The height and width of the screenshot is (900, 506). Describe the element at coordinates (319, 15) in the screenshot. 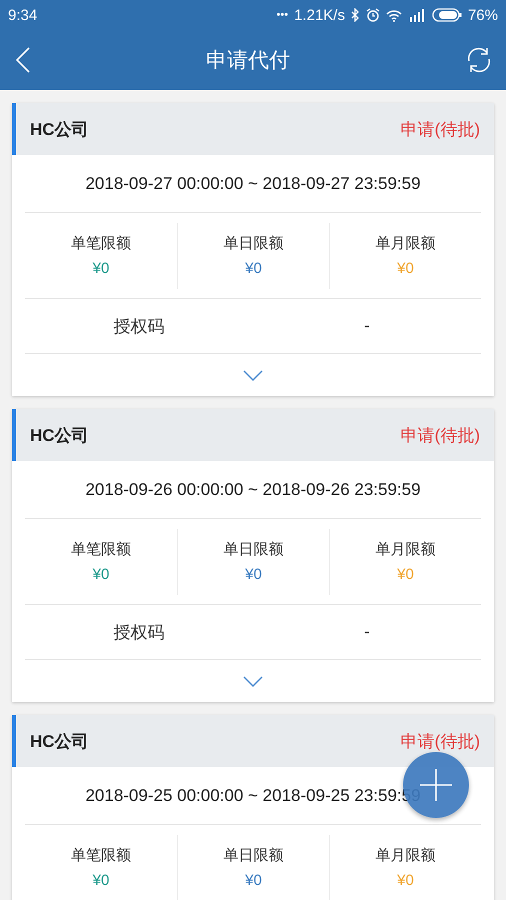

I see `network-speed: 1.21K/s` at that location.